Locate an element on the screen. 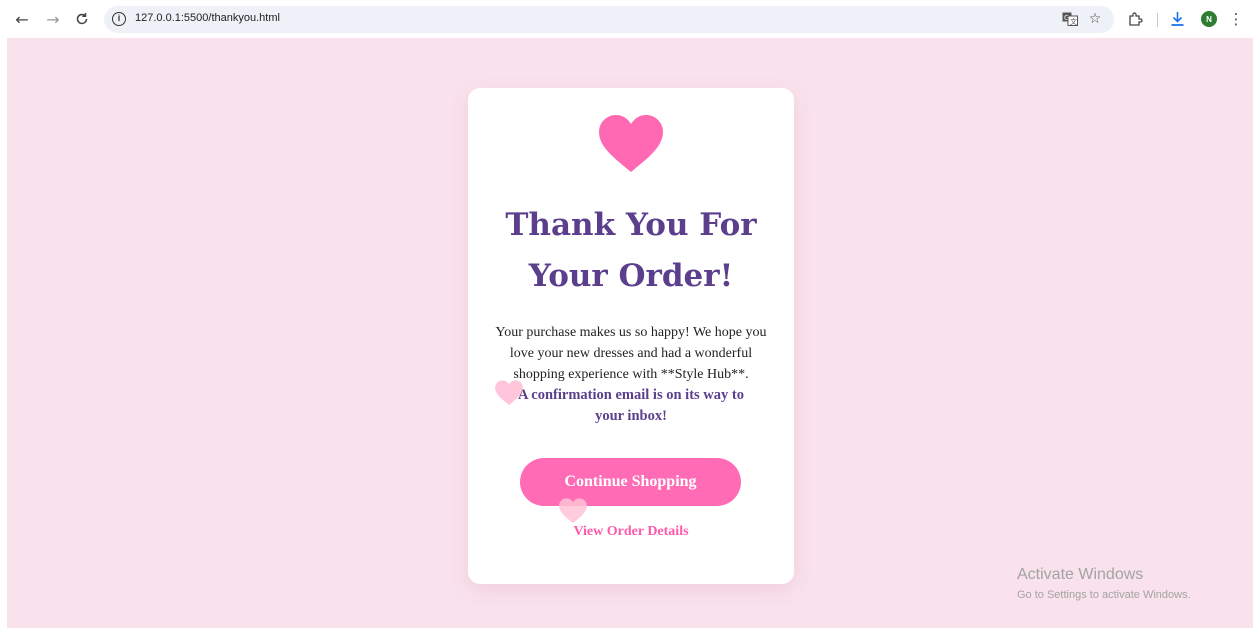 The image size is (1253, 628). info-icon: i is located at coordinates (119, 19).